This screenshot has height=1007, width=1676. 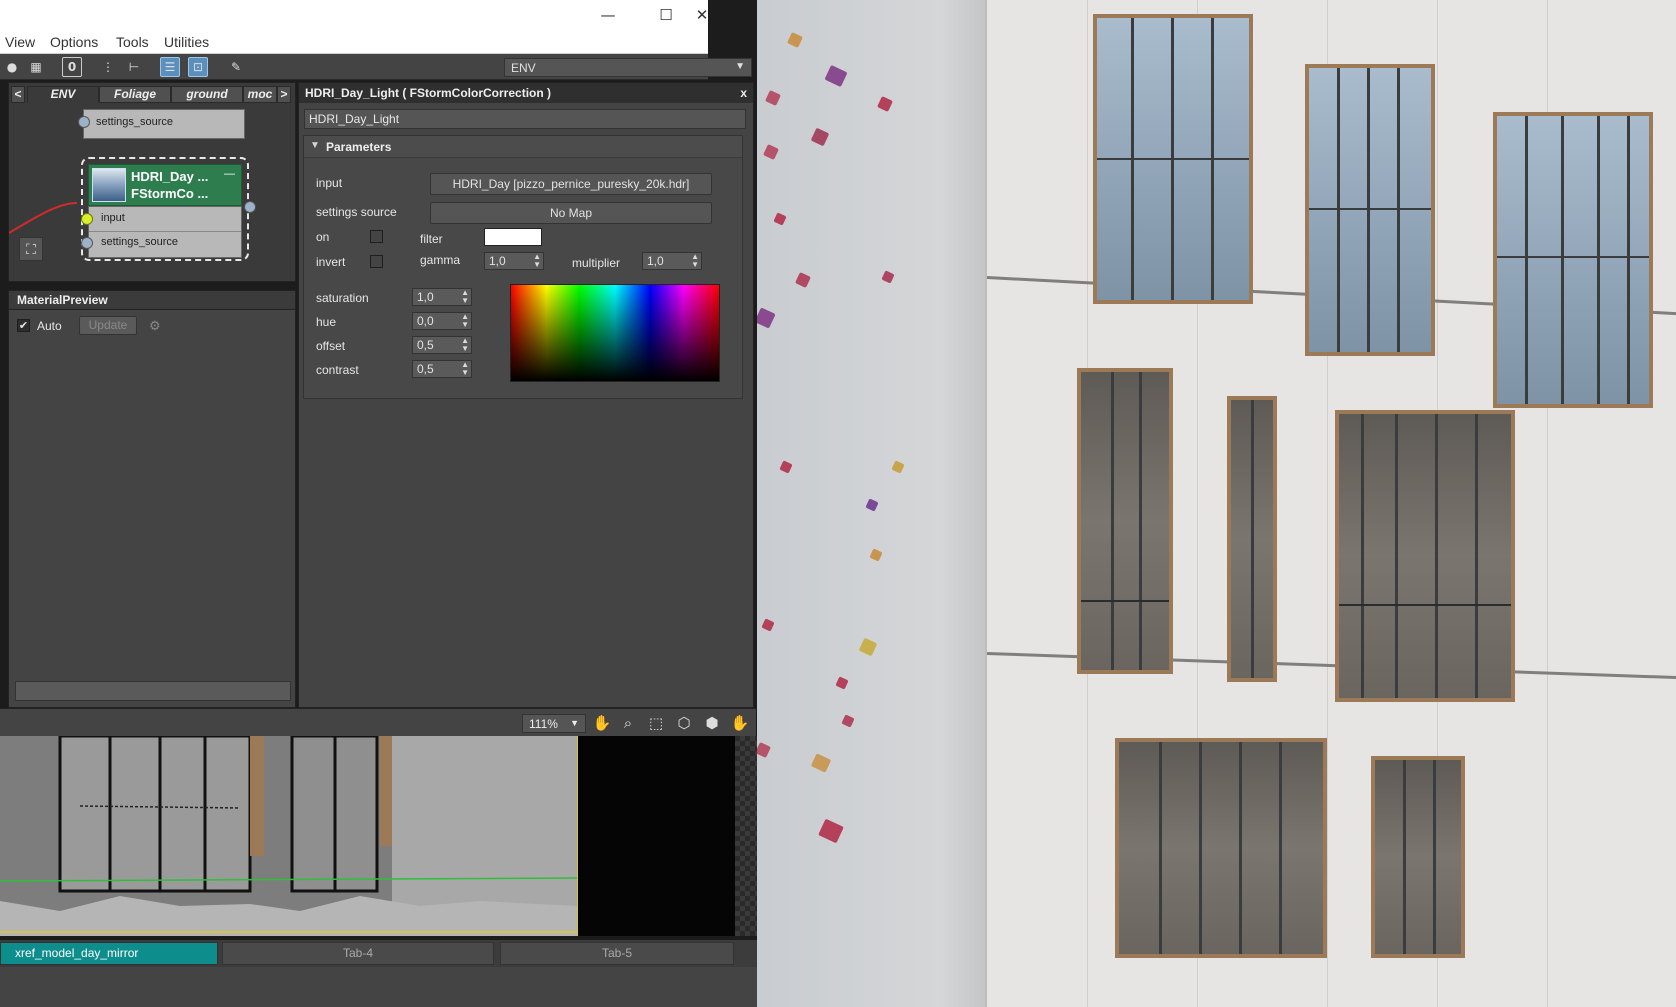 What do you see at coordinates (23, 325) in the screenshot?
I see `auto-checkbox: ✔` at bounding box center [23, 325].